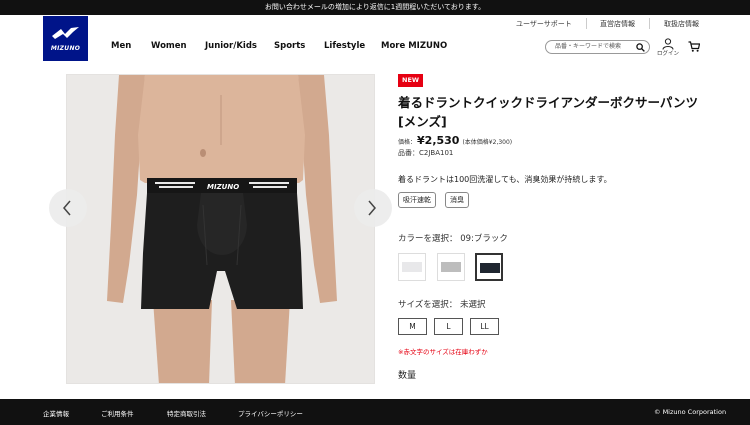 Image resolution: width=750 pixels, height=425 pixels. Describe the element at coordinates (443, 352) in the screenshot. I see `stock-note: ※赤文字のサイズは在庫わずか` at that location.